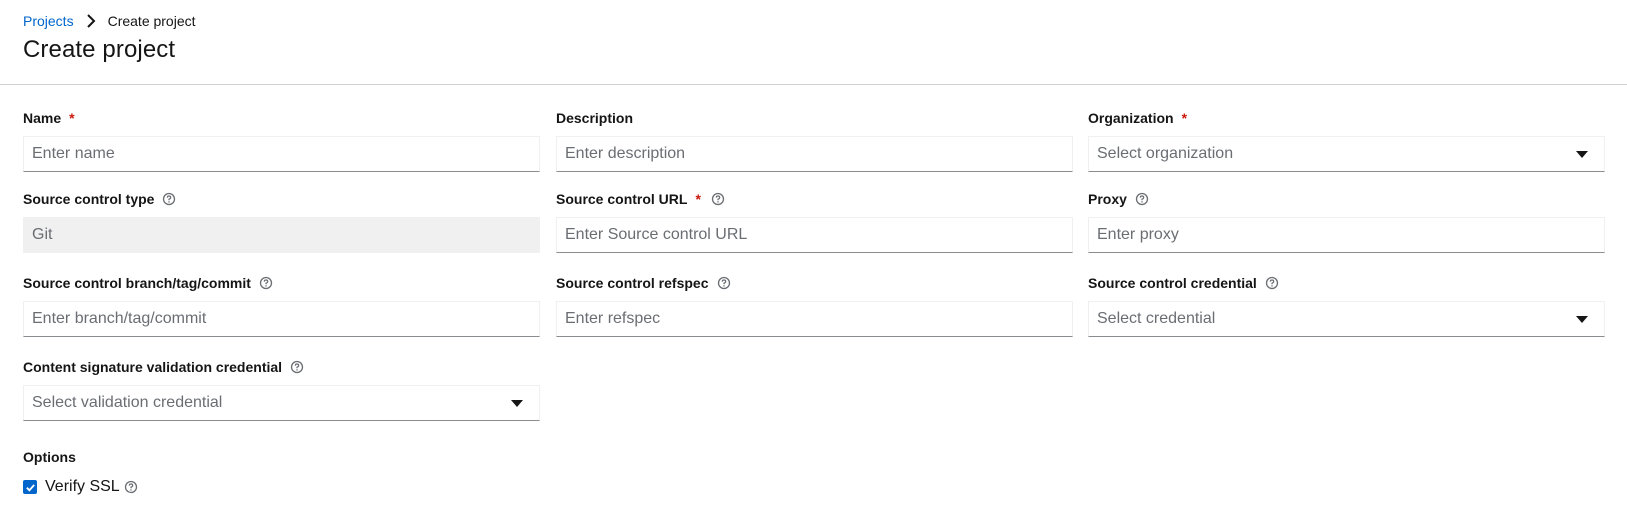 The height and width of the screenshot is (511, 1627). What do you see at coordinates (1107, 199) in the screenshot?
I see `proxy-label-text: Proxy` at bounding box center [1107, 199].